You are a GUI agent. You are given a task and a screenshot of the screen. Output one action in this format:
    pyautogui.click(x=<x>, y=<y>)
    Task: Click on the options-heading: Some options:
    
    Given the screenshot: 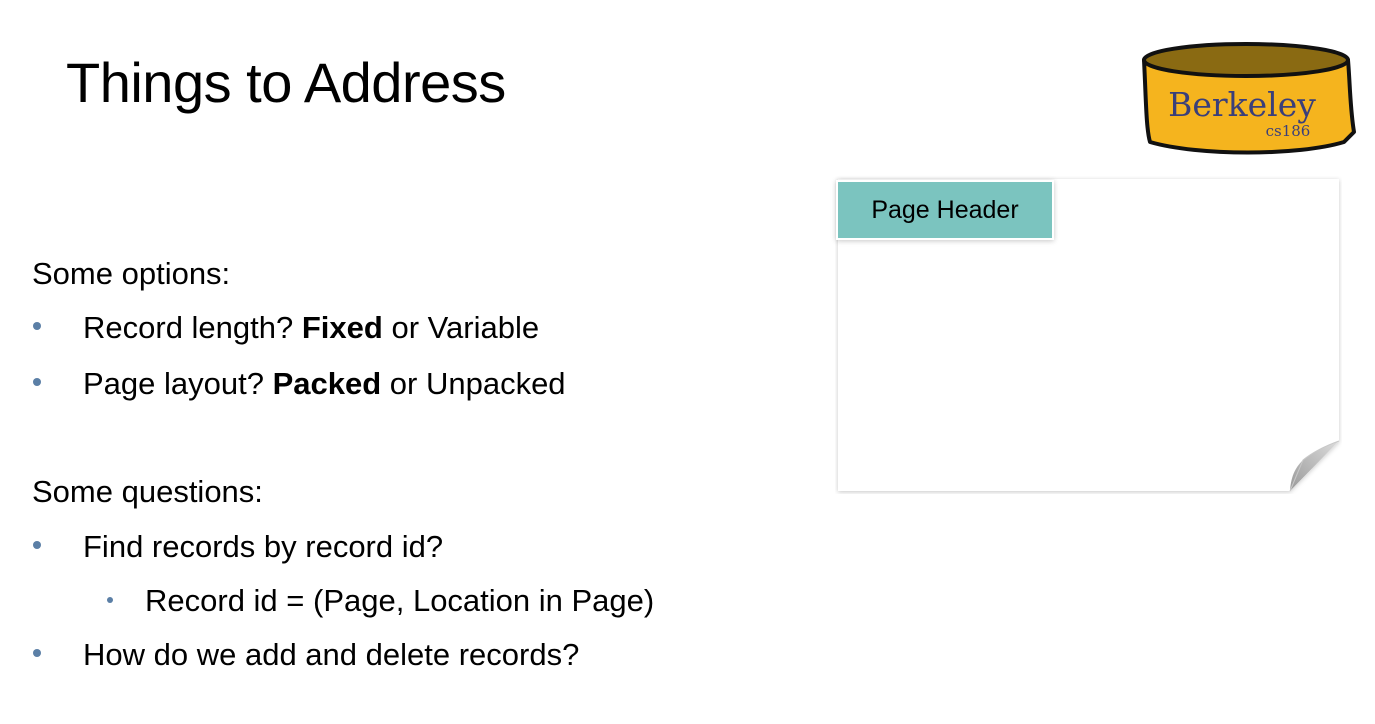 What is the action you would take?
    pyautogui.click(x=131, y=273)
    